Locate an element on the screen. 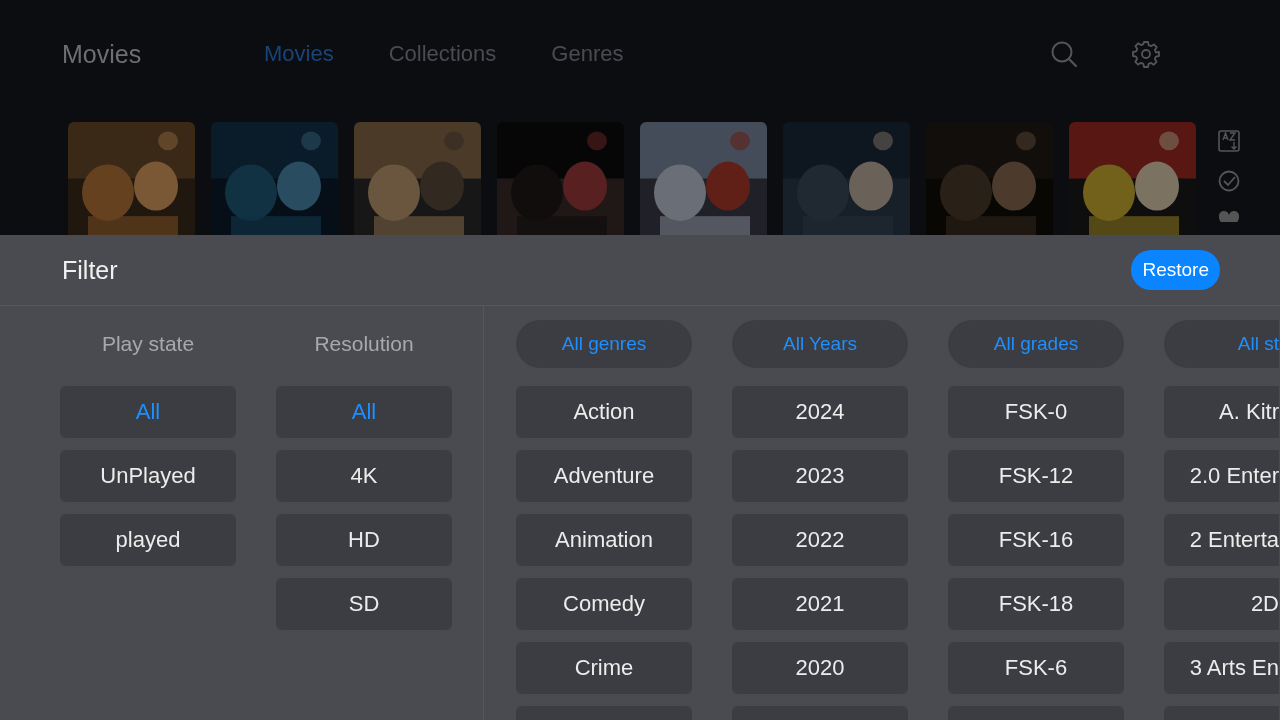 This screenshot has width=1280, height=720. restore-button: Restore is located at coordinates (1175, 270).